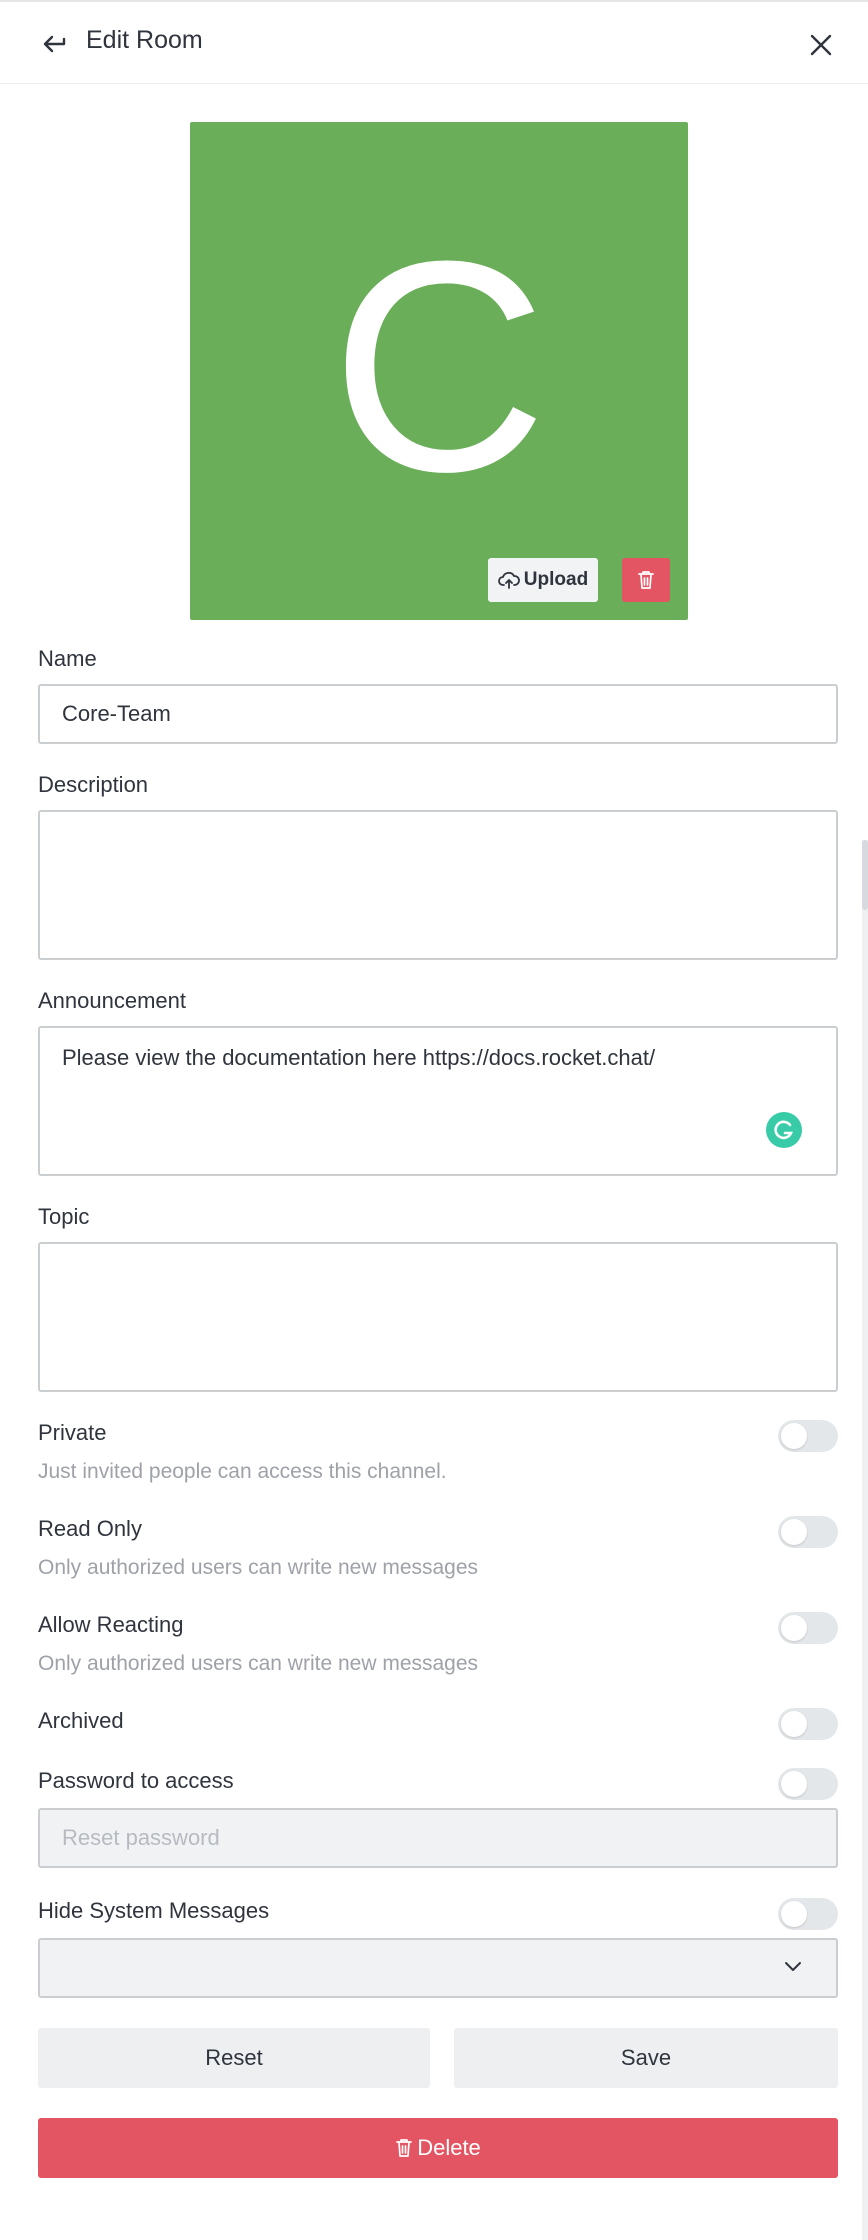 Image resolution: width=868 pixels, height=2240 pixels. I want to click on system-messages-select, so click(438, 1968).